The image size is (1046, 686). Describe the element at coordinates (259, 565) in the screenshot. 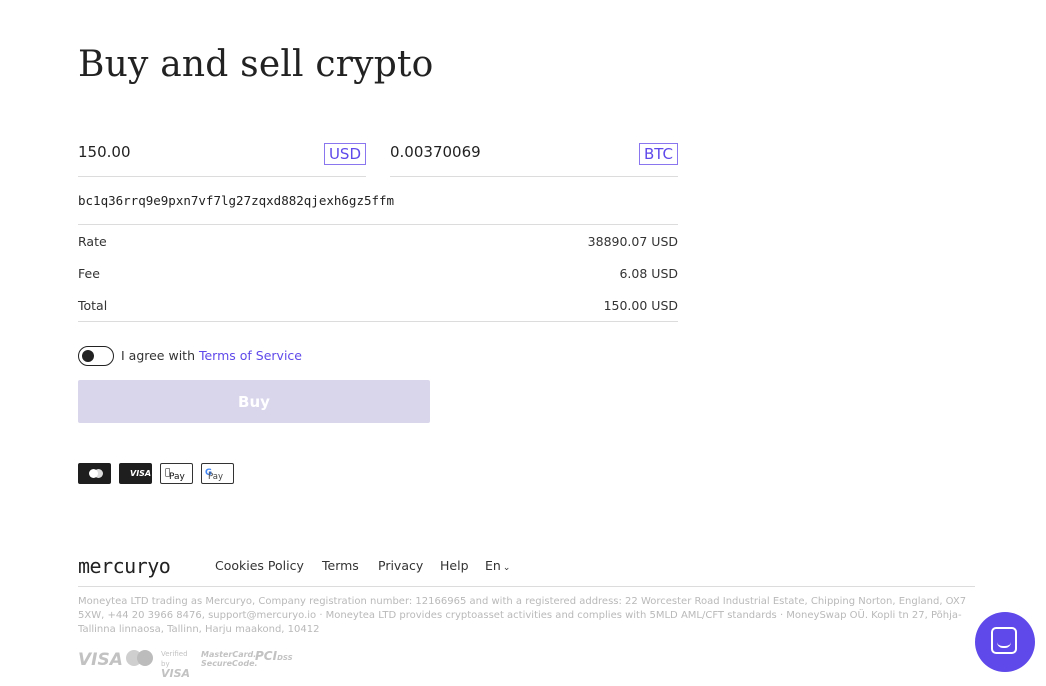

I see `footer-link-cookies-policy: Cookies Policy` at that location.